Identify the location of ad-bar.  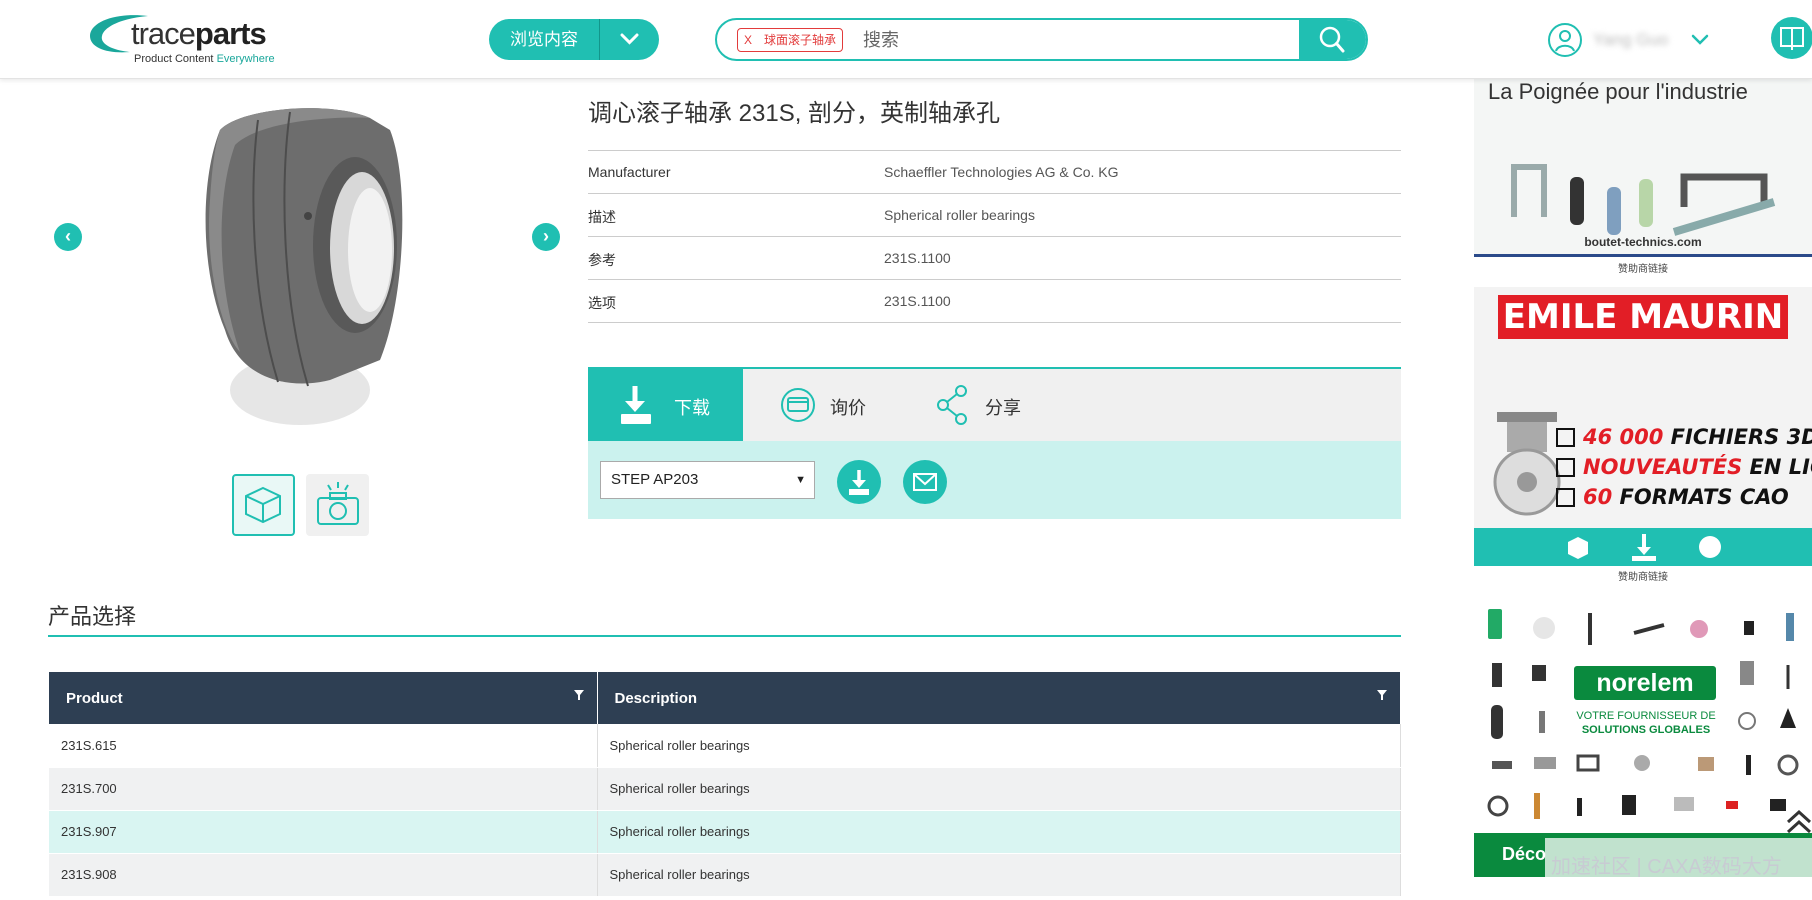
(1643, 255).